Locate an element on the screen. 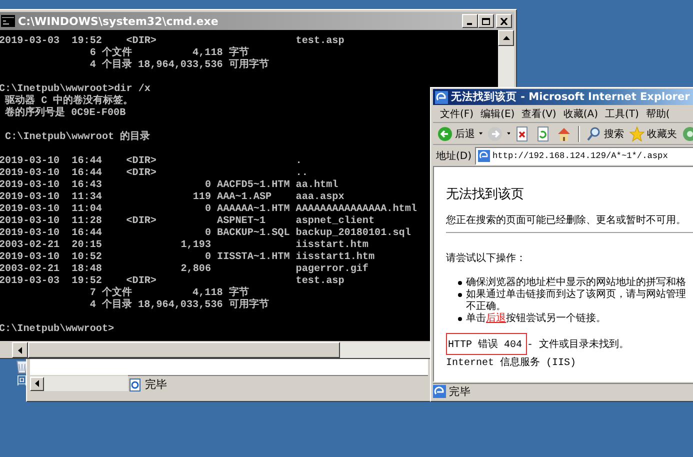  favorites-button: 收藏夹 is located at coordinates (653, 133).